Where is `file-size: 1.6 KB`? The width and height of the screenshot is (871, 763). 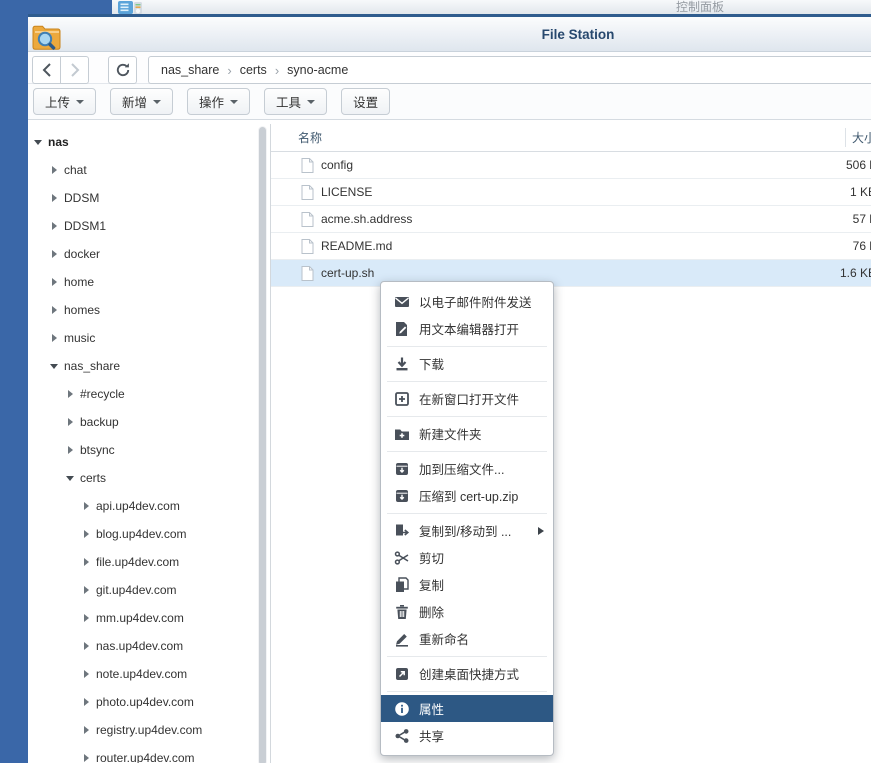 file-size: 1.6 KB is located at coordinates (855, 273).